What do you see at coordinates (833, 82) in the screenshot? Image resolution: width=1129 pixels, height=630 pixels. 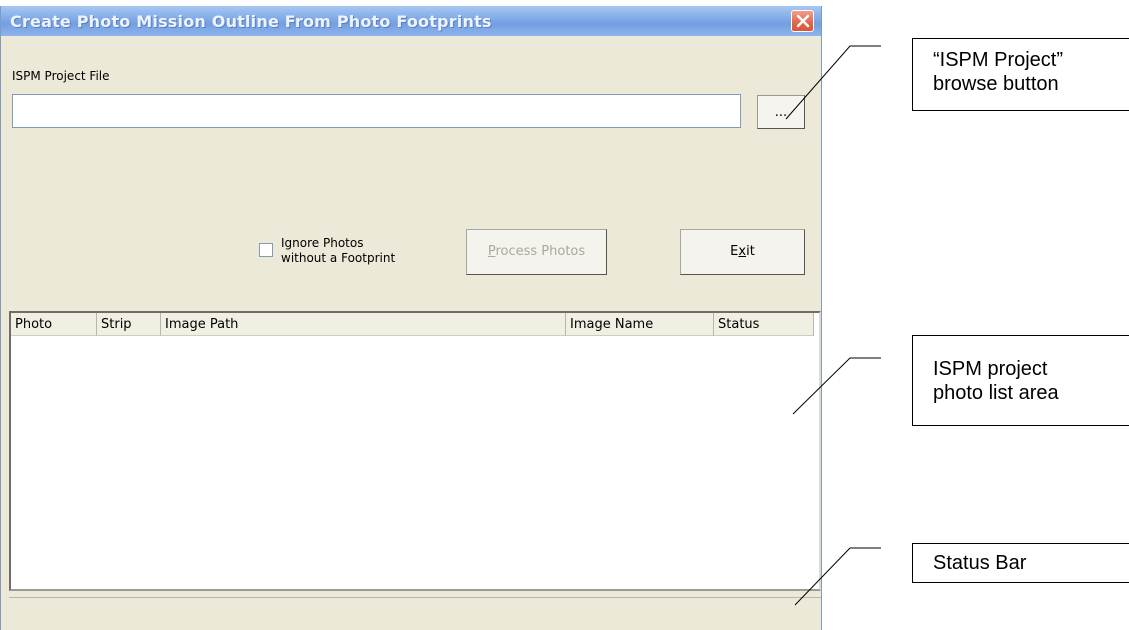 I see `leader-line-browse` at bounding box center [833, 82].